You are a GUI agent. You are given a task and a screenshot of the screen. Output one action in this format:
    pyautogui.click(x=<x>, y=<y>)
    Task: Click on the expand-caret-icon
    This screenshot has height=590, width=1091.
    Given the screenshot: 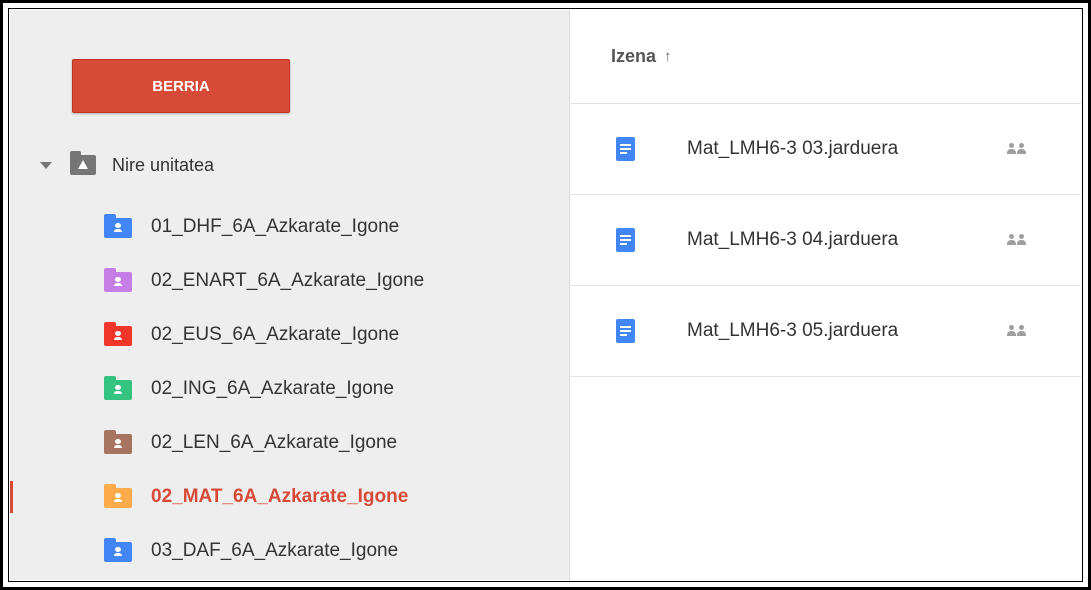 What is the action you would take?
    pyautogui.click(x=46, y=165)
    